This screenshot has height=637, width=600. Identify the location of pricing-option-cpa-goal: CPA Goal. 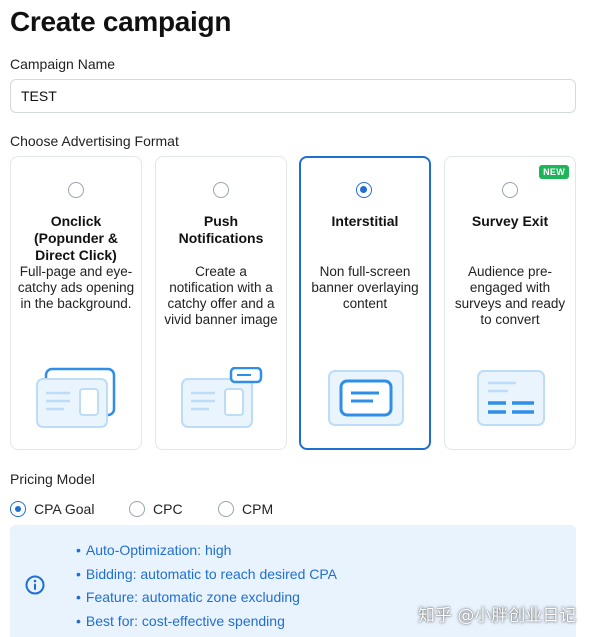
(52, 509).